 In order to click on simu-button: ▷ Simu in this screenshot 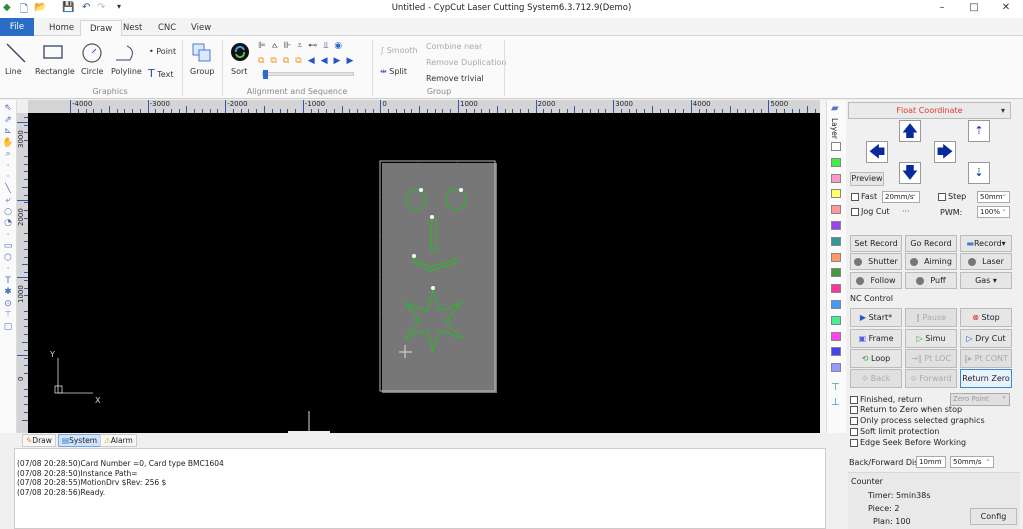, I will do `click(931, 338)`.